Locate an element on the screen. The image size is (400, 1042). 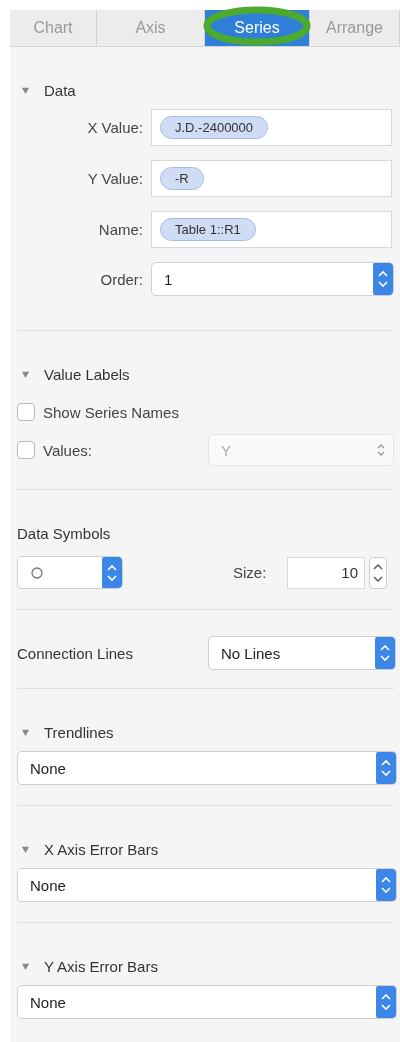
stepper is located at coordinates (378, 572).